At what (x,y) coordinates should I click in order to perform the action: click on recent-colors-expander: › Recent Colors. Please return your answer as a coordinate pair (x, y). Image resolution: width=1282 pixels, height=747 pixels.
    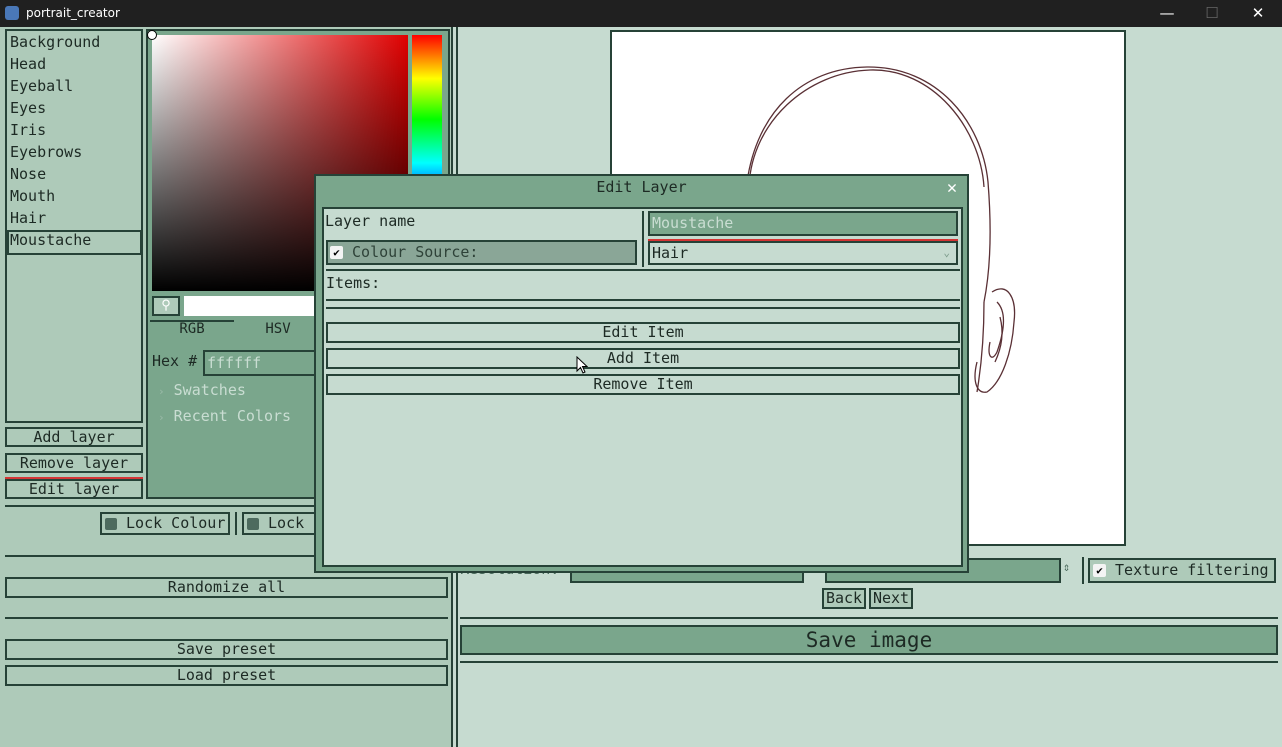
    Looking at the image, I should click on (224, 416).